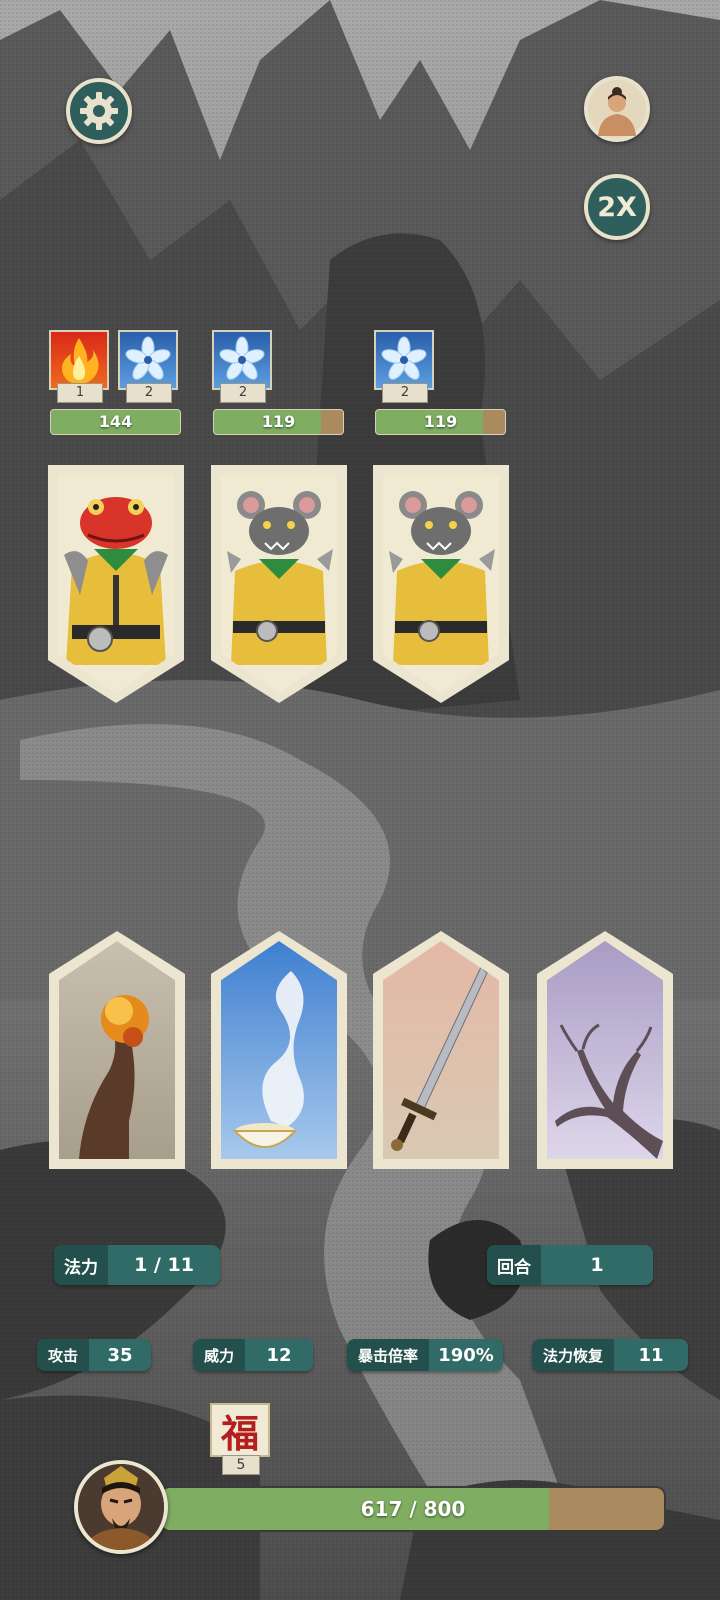  I want to click on warrior-portrait-icon, so click(121, 1507).